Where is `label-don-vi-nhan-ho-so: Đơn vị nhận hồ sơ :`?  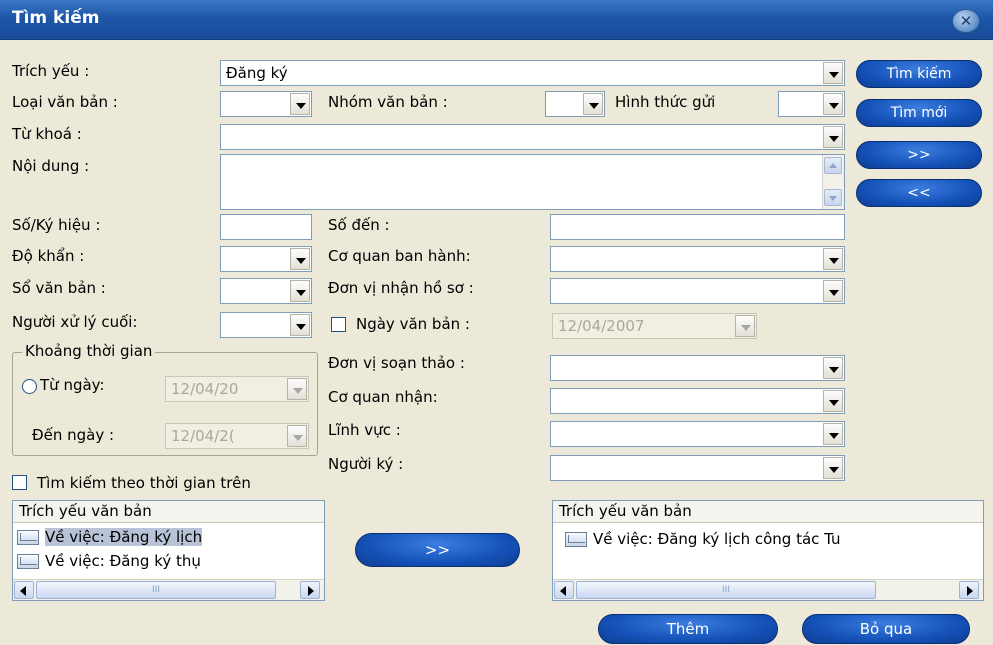 label-don-vi-nhan-ho-so: Đơn vị nhận hồ sơ : is located at coordinates (401, 288).